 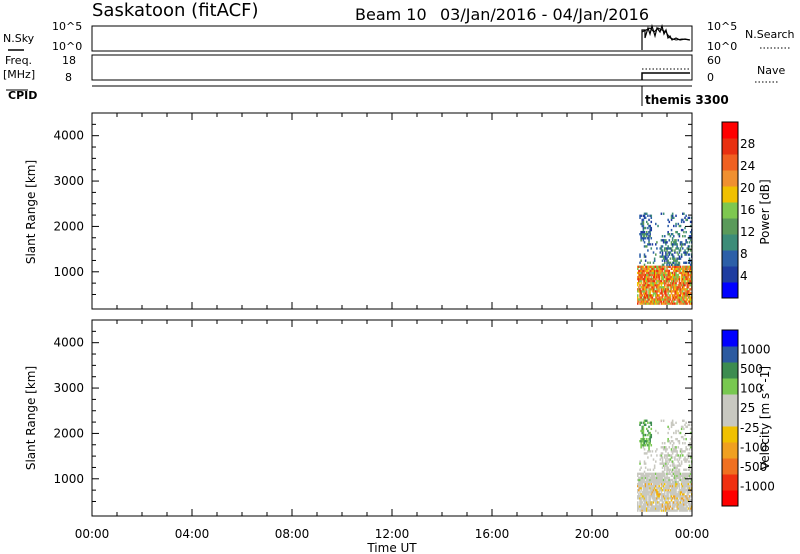 I want to click on x-tick-label: 04:00, so click(x=192, y=534).